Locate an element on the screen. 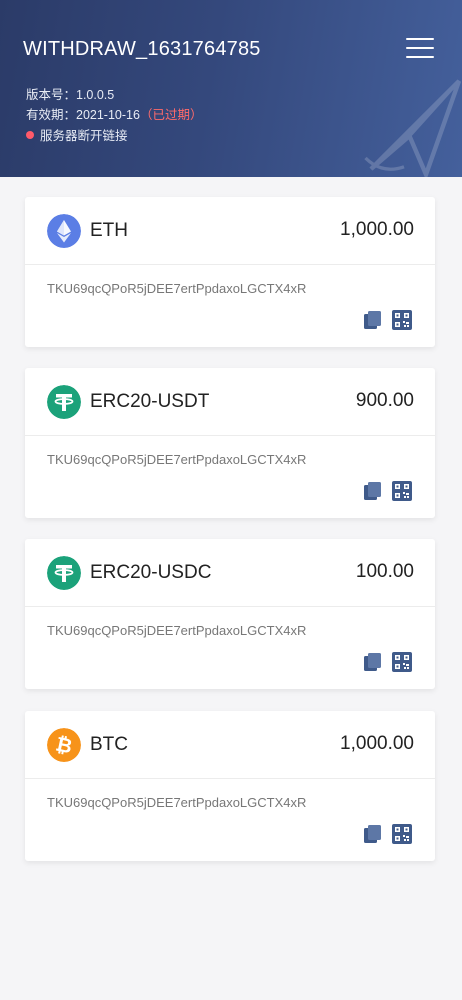 This screenshot has width=462, height=1000. page-title: WITHDRAW_1631764785 is located at coordinates (142, 49).